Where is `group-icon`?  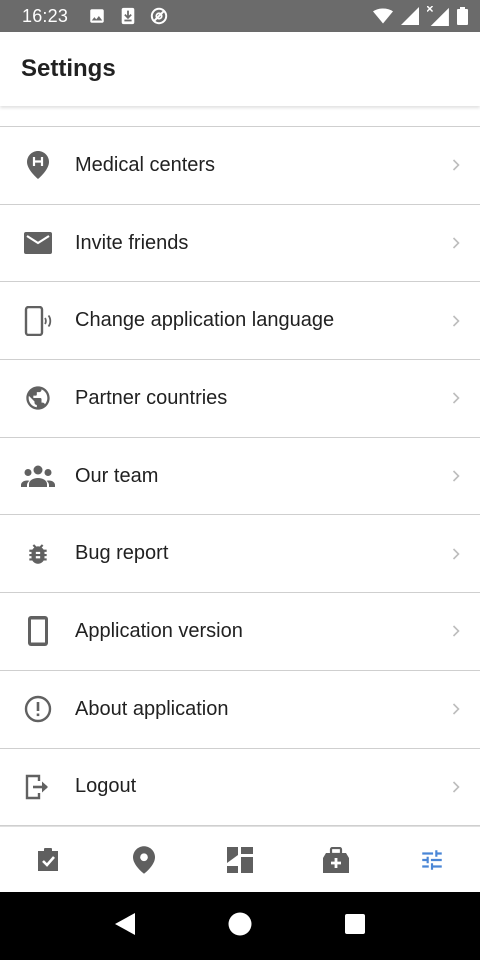
group-icon is located at coordinates (37, 476).